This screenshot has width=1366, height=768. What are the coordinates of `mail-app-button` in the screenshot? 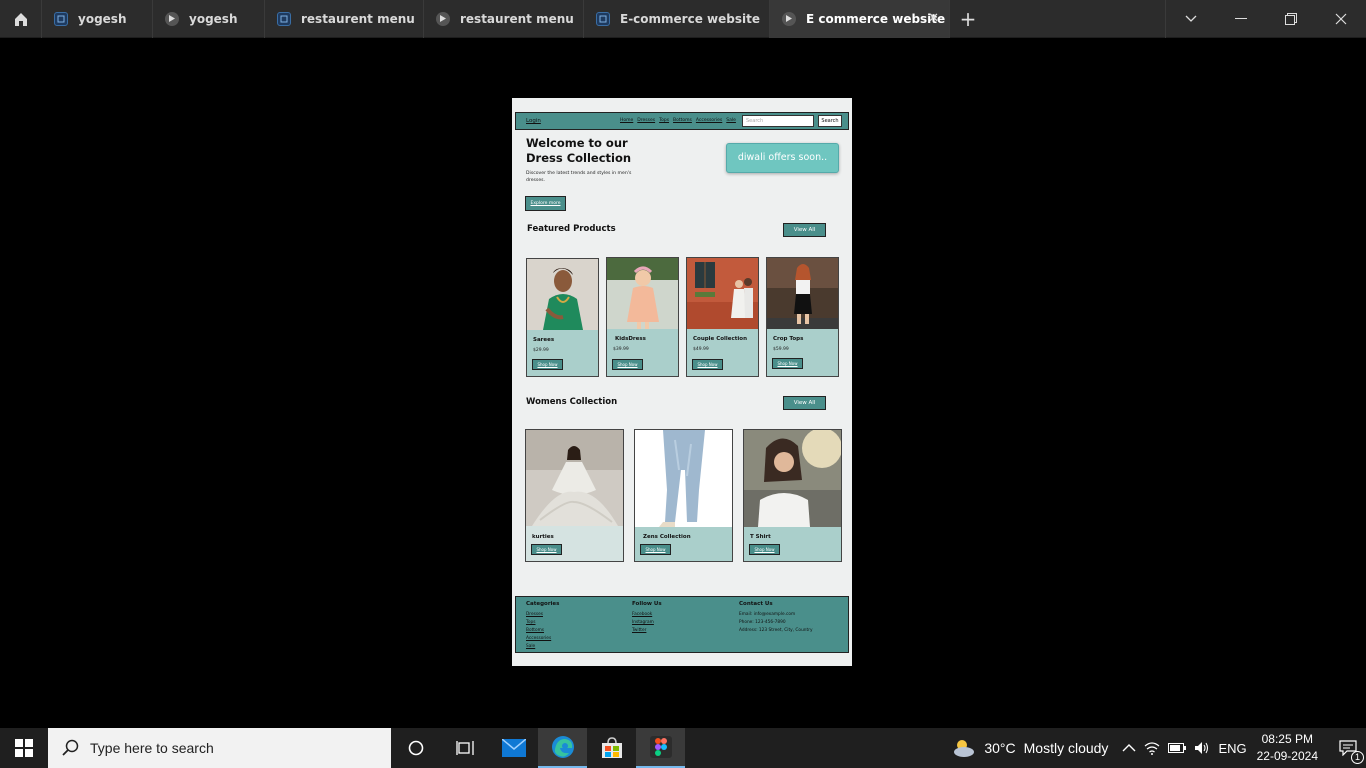 It's located at (513, 748).